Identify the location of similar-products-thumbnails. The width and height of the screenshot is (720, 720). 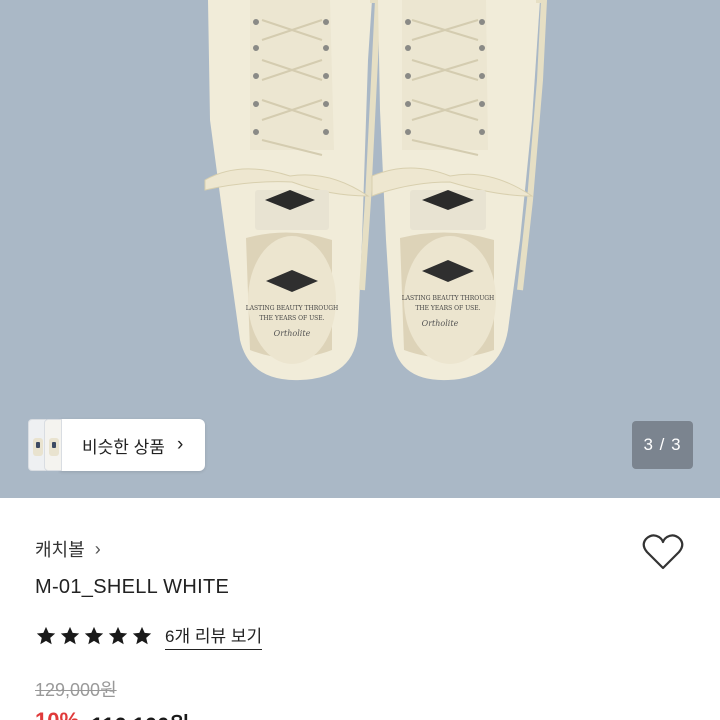
(45, 445).